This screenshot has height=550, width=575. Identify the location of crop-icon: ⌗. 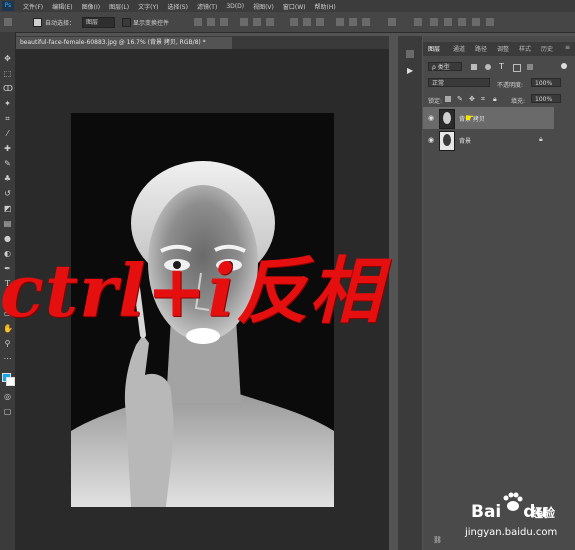
(7, 118).